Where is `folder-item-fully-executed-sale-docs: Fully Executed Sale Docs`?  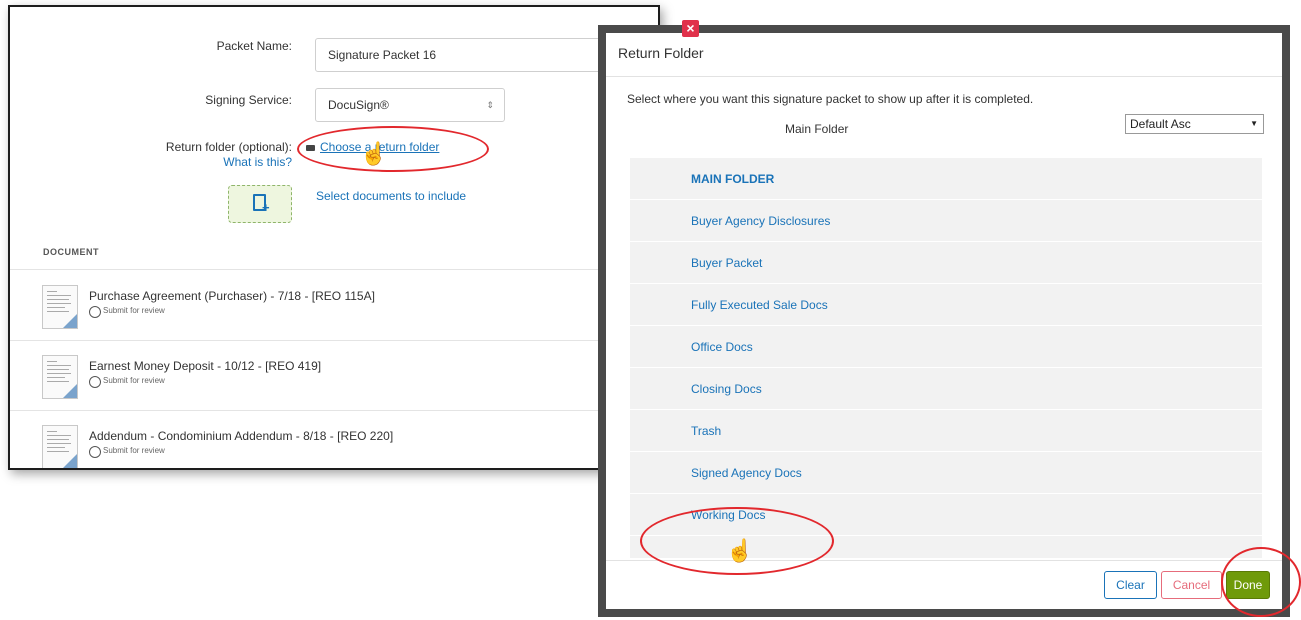
folder-item-fully-executed-sale-docs: Fully Executed Sale Docs is located at coordinates (946, 305).